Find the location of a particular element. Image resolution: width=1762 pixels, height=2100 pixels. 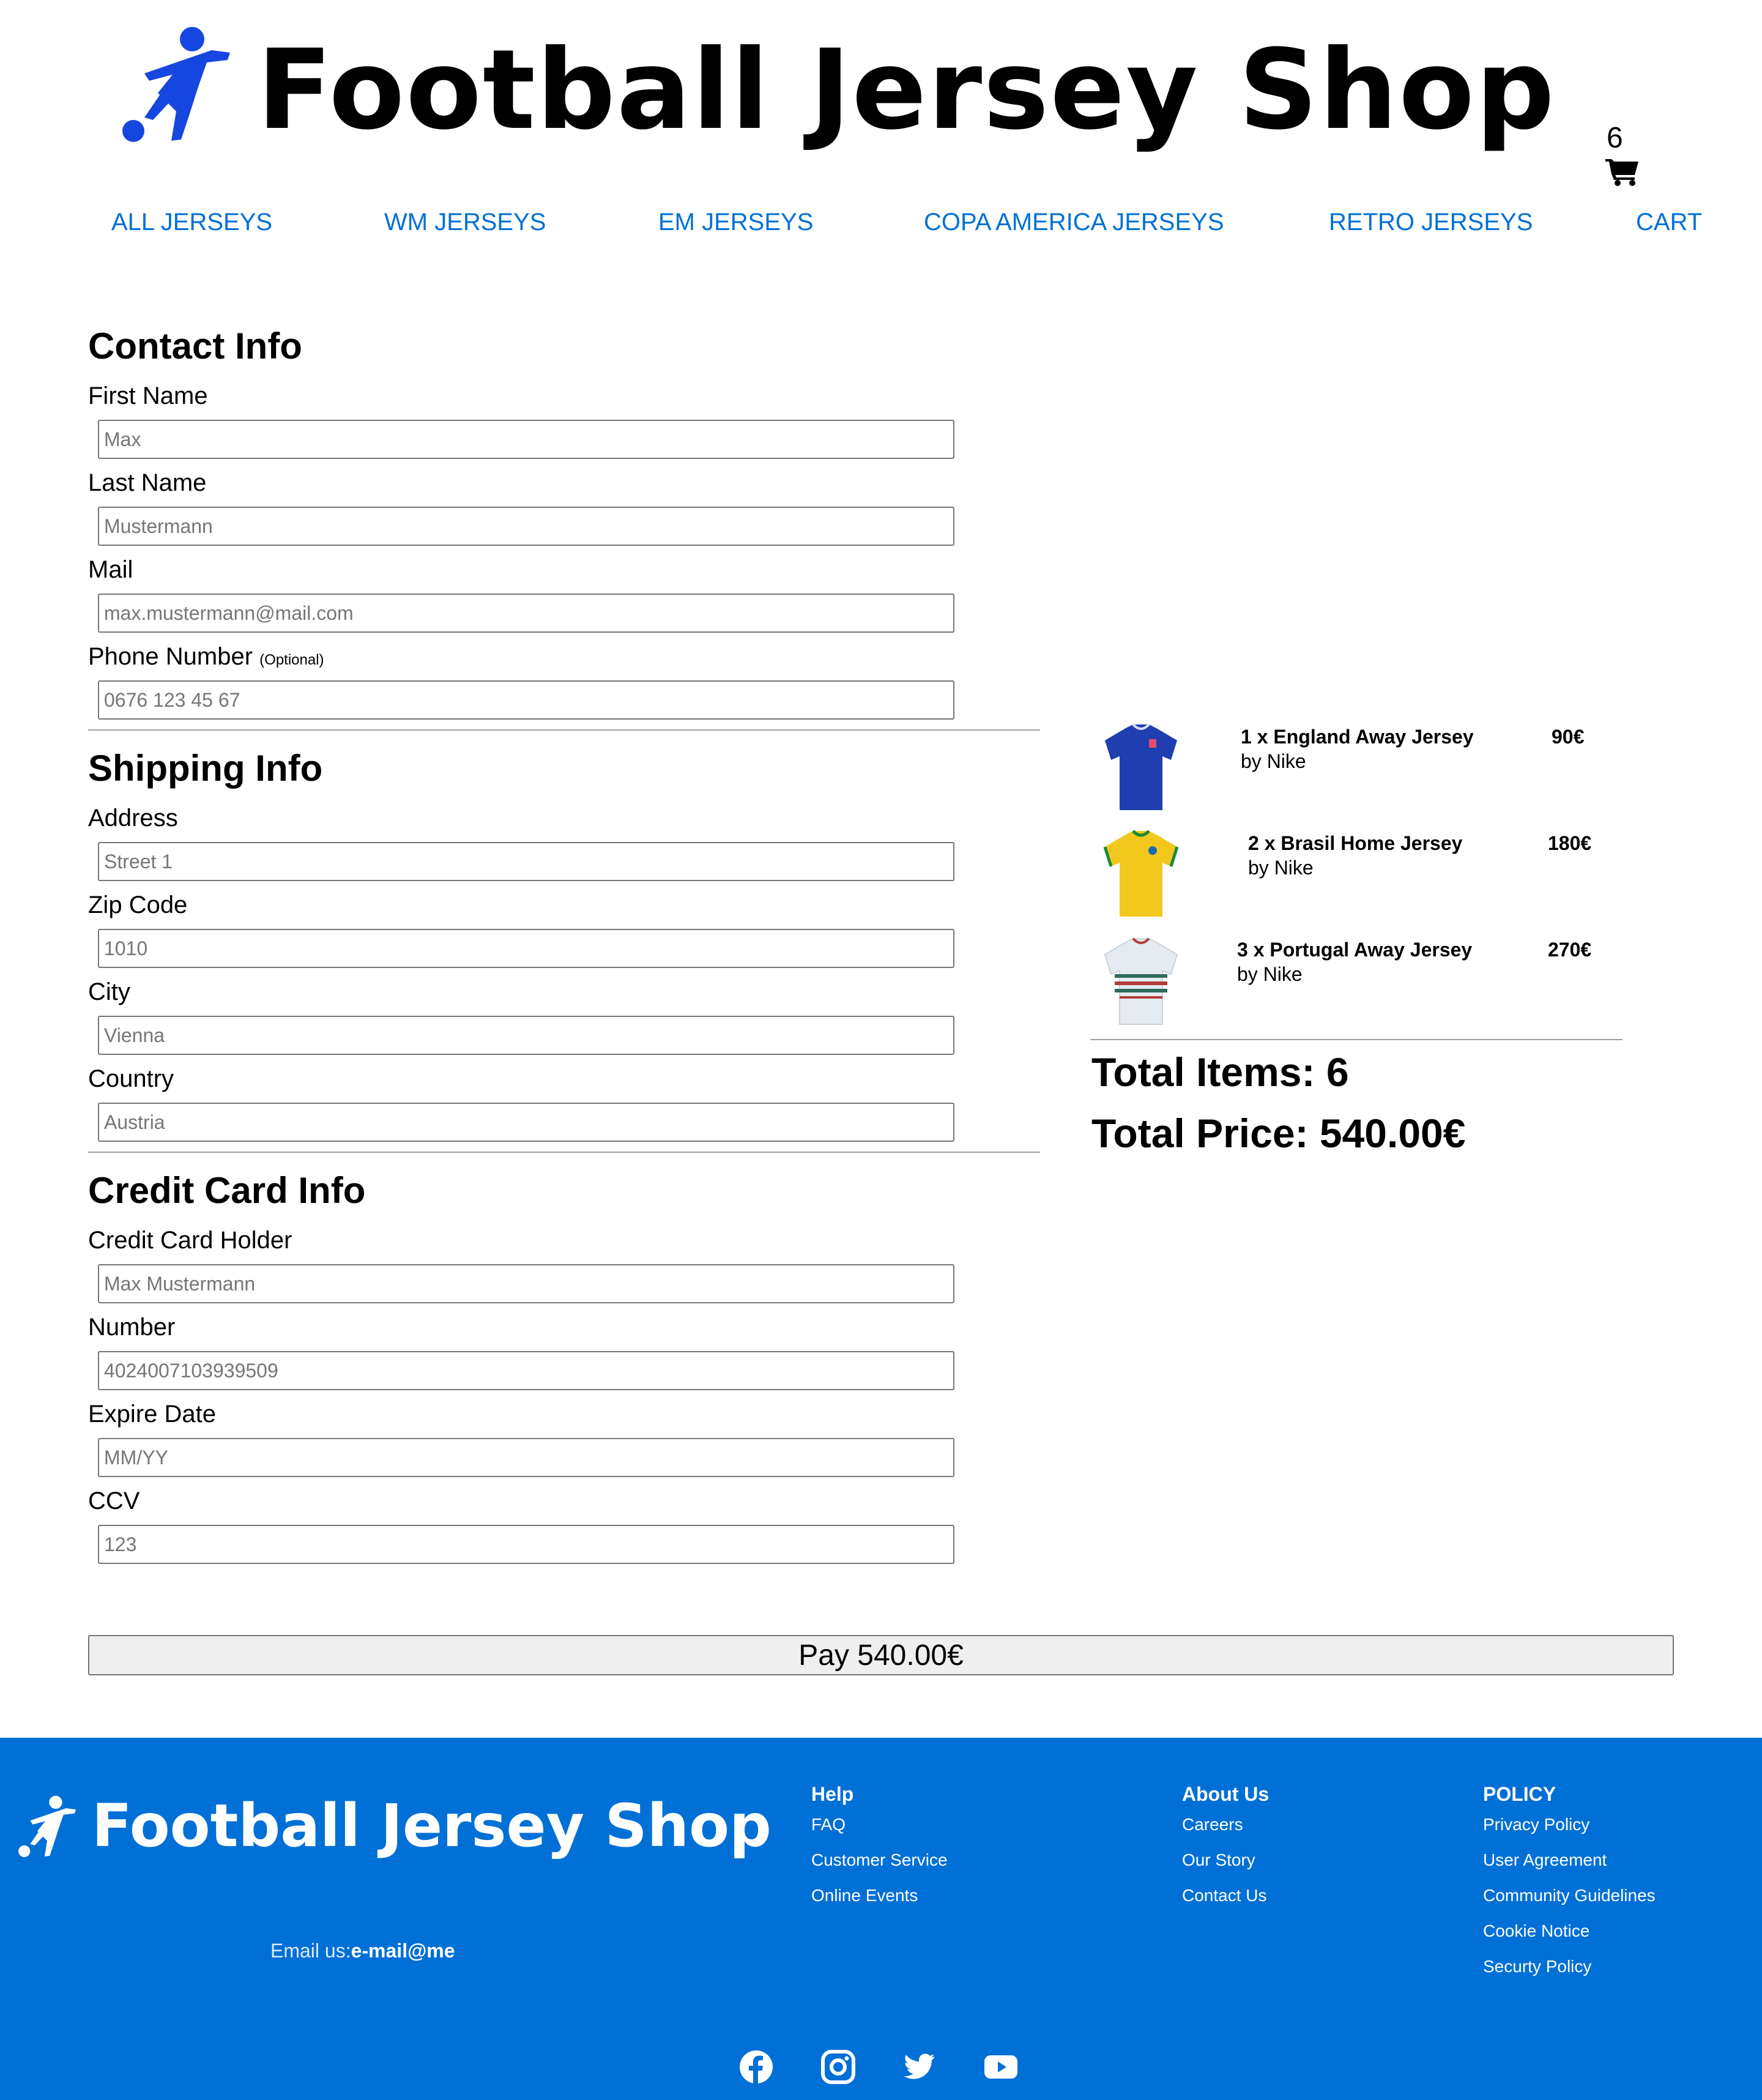

footer-email: Email us:e-mail@me is located at coordinates (362, 1950).